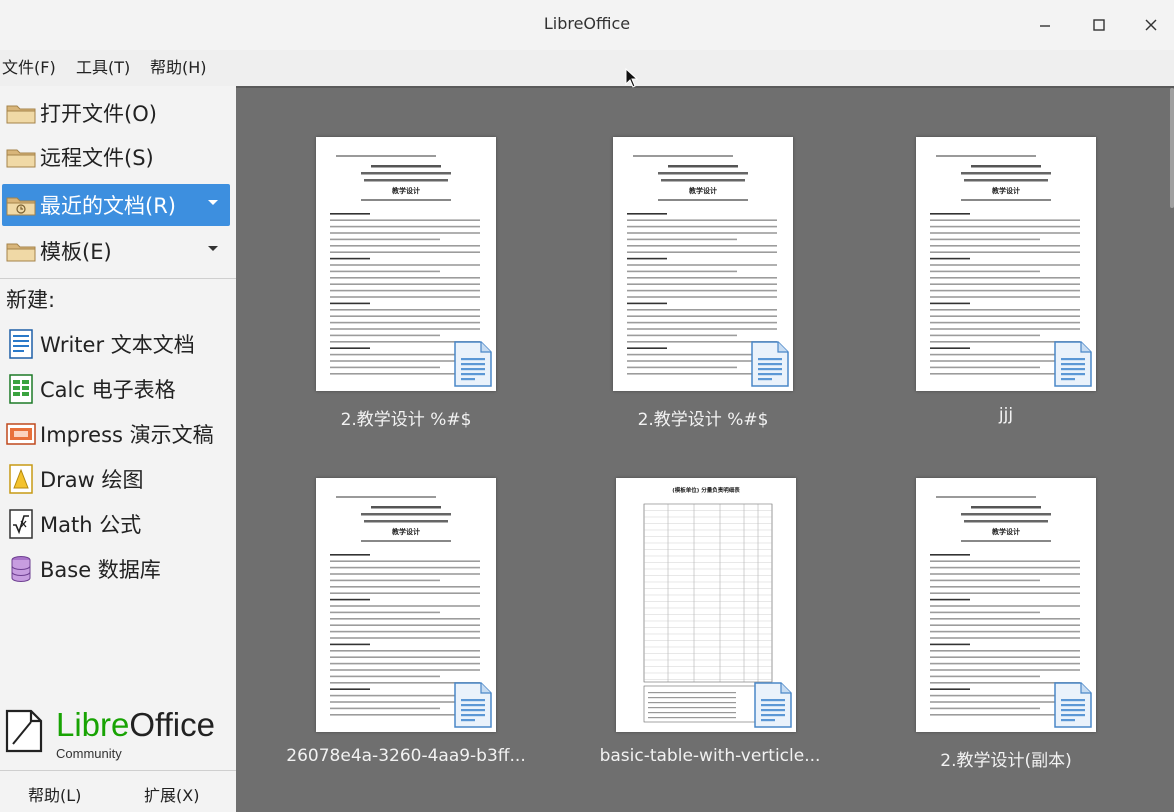  Describe the element at coordinates (108, 206) in the screenshot. I see `recent-documents-label: 最近的文档(R)` at that location.